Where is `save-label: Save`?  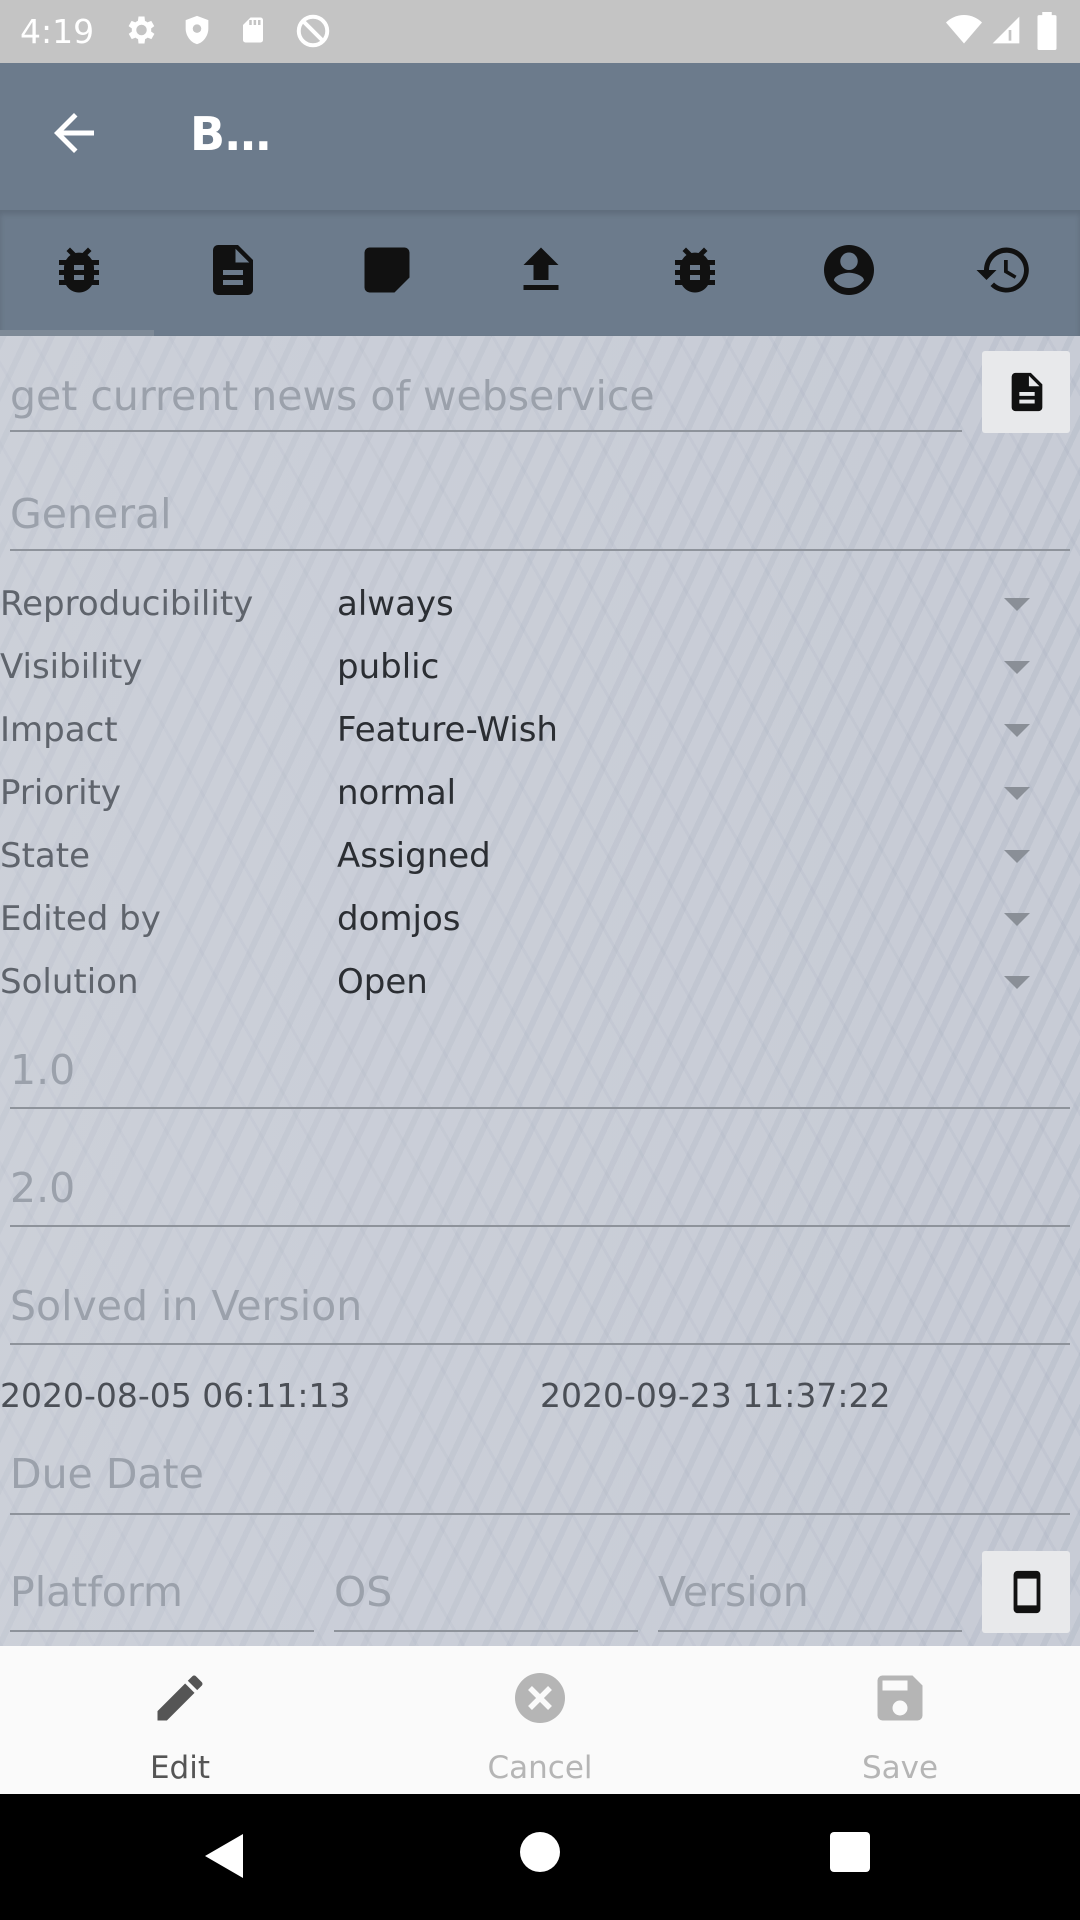 save-label: Save is located at coordinates (900, 1768).